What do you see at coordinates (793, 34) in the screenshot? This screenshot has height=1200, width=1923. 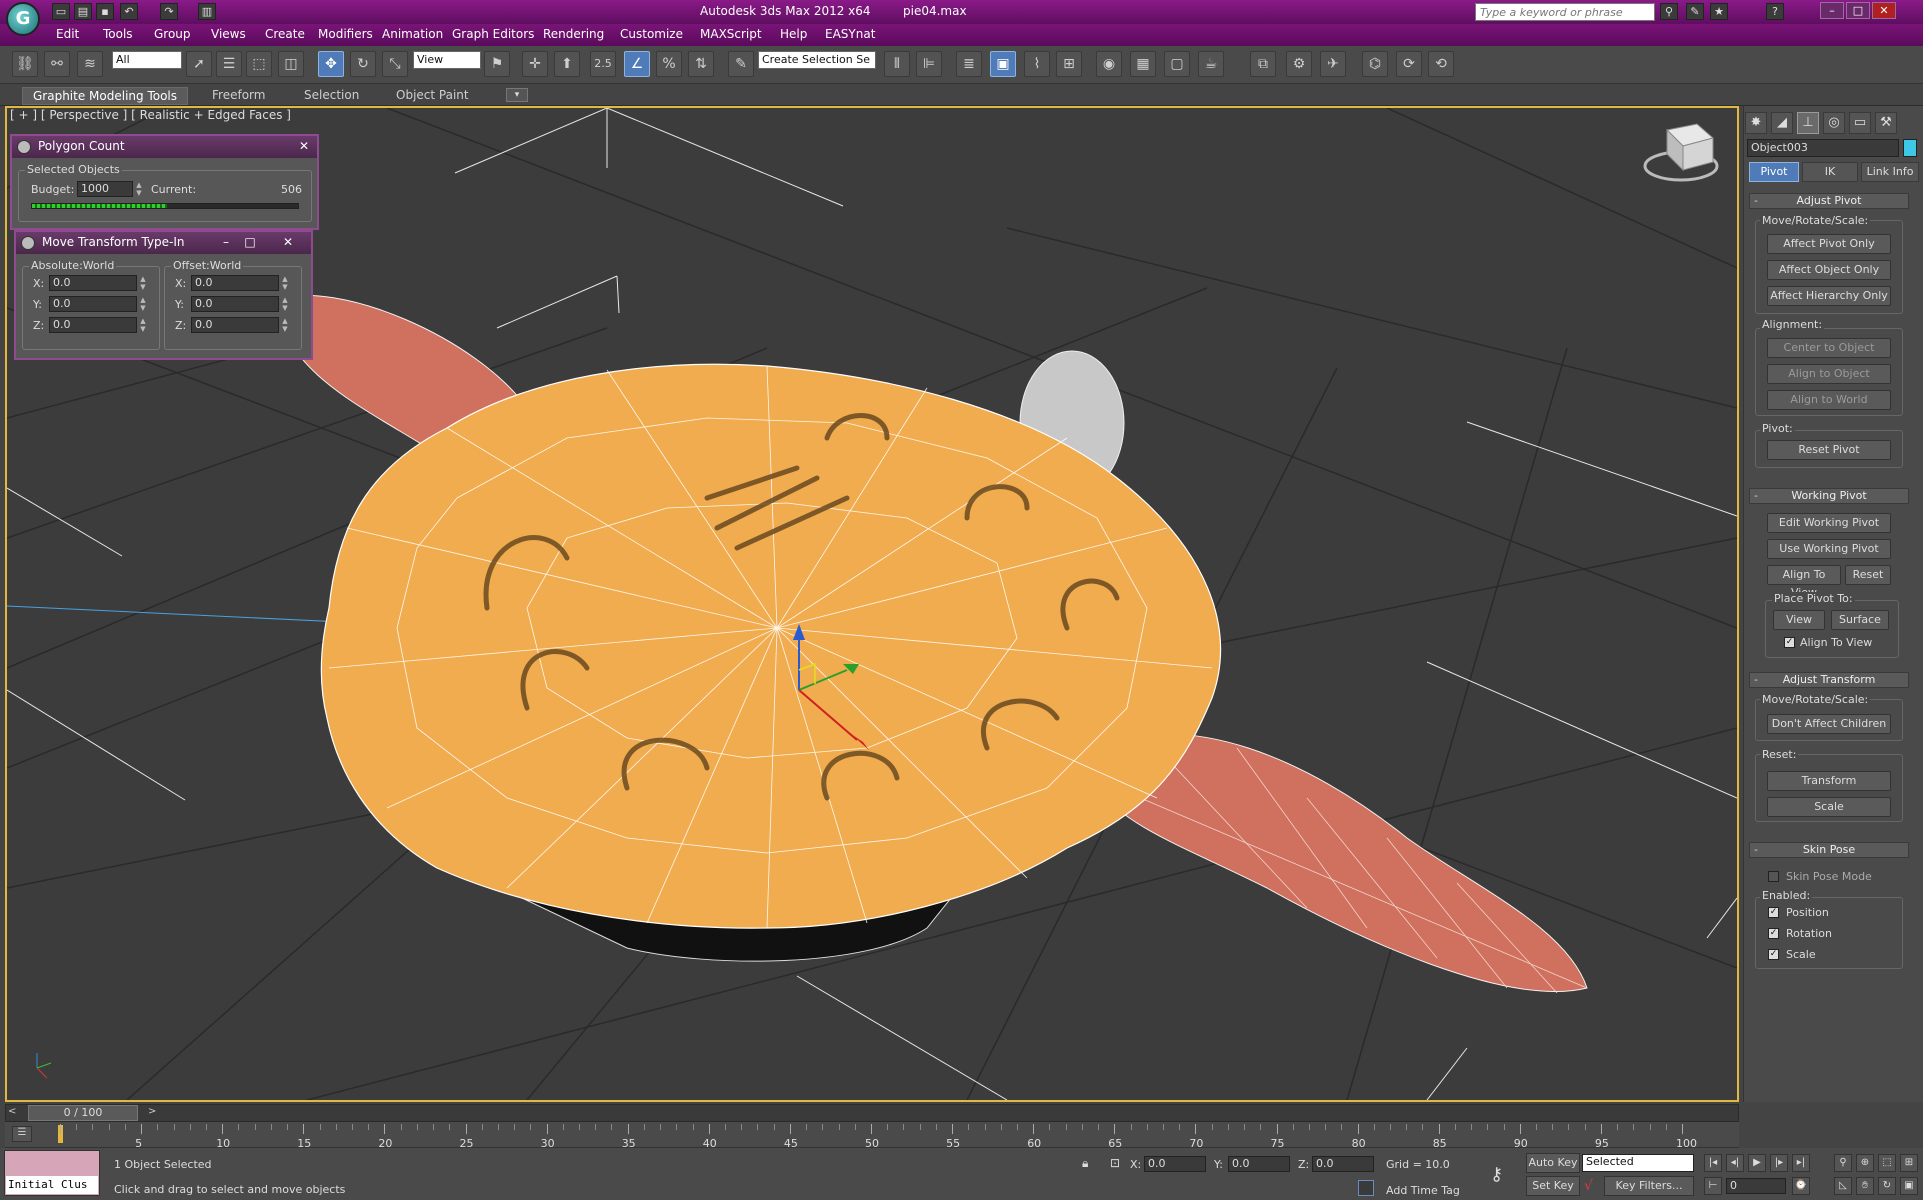 I see `menu-help: Help` at bounding box center [793, 34].